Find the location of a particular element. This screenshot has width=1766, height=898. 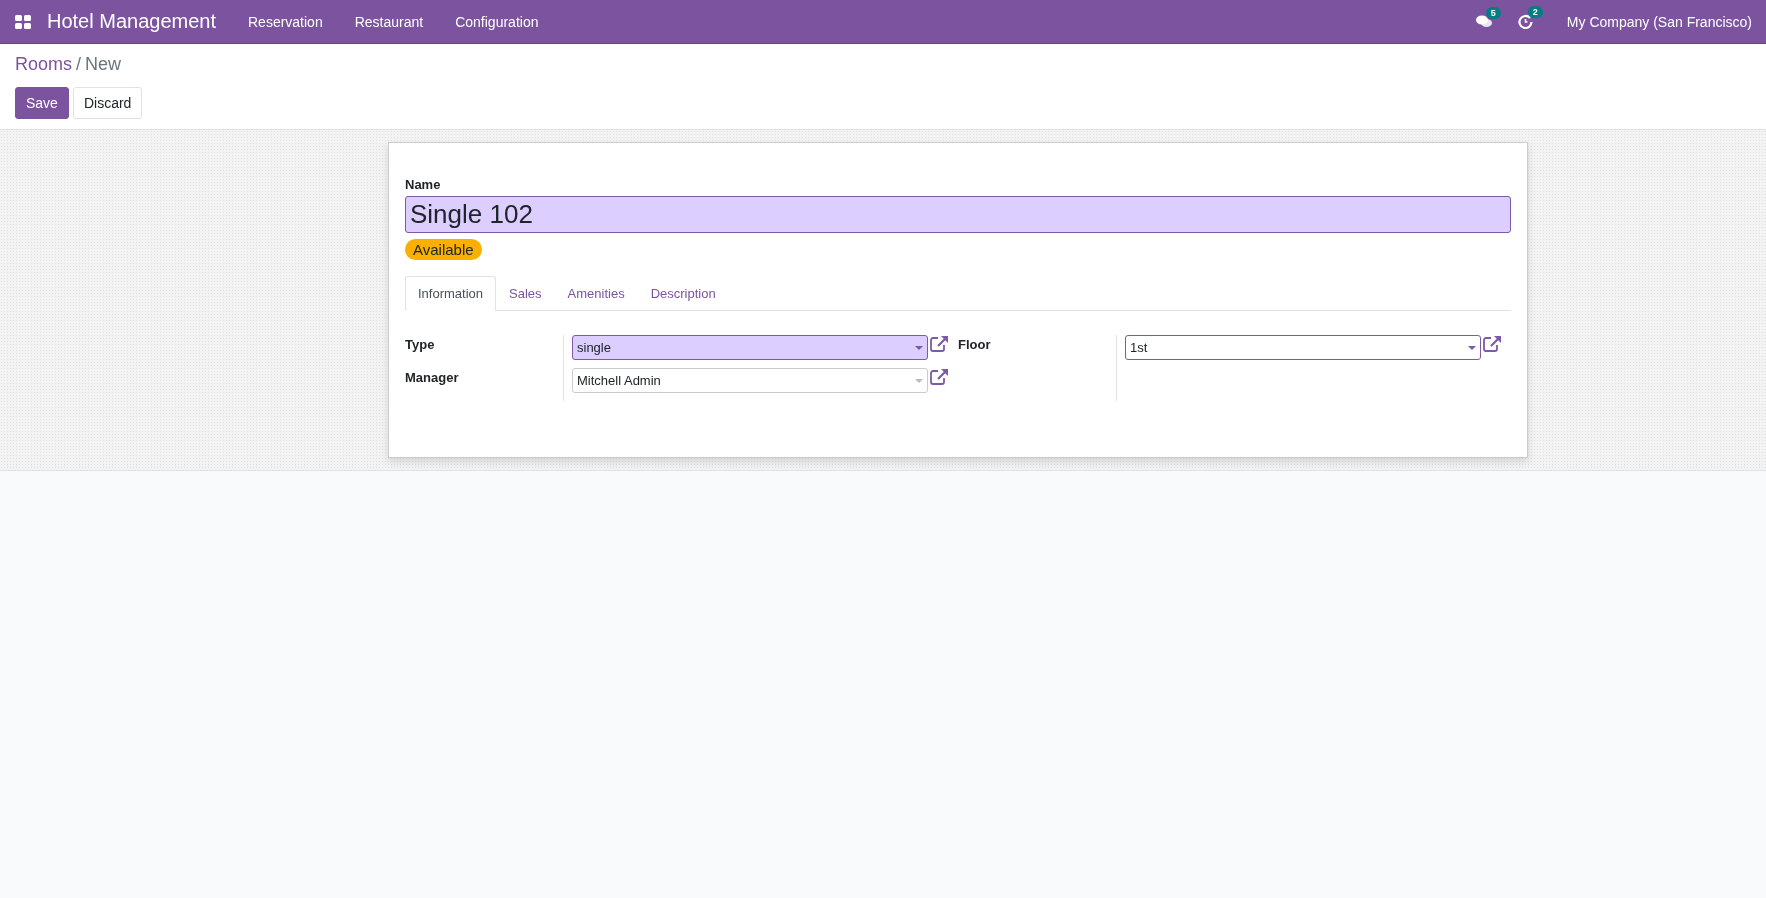

activity-count-badge: 2 is located at coordinates (1535, 12).